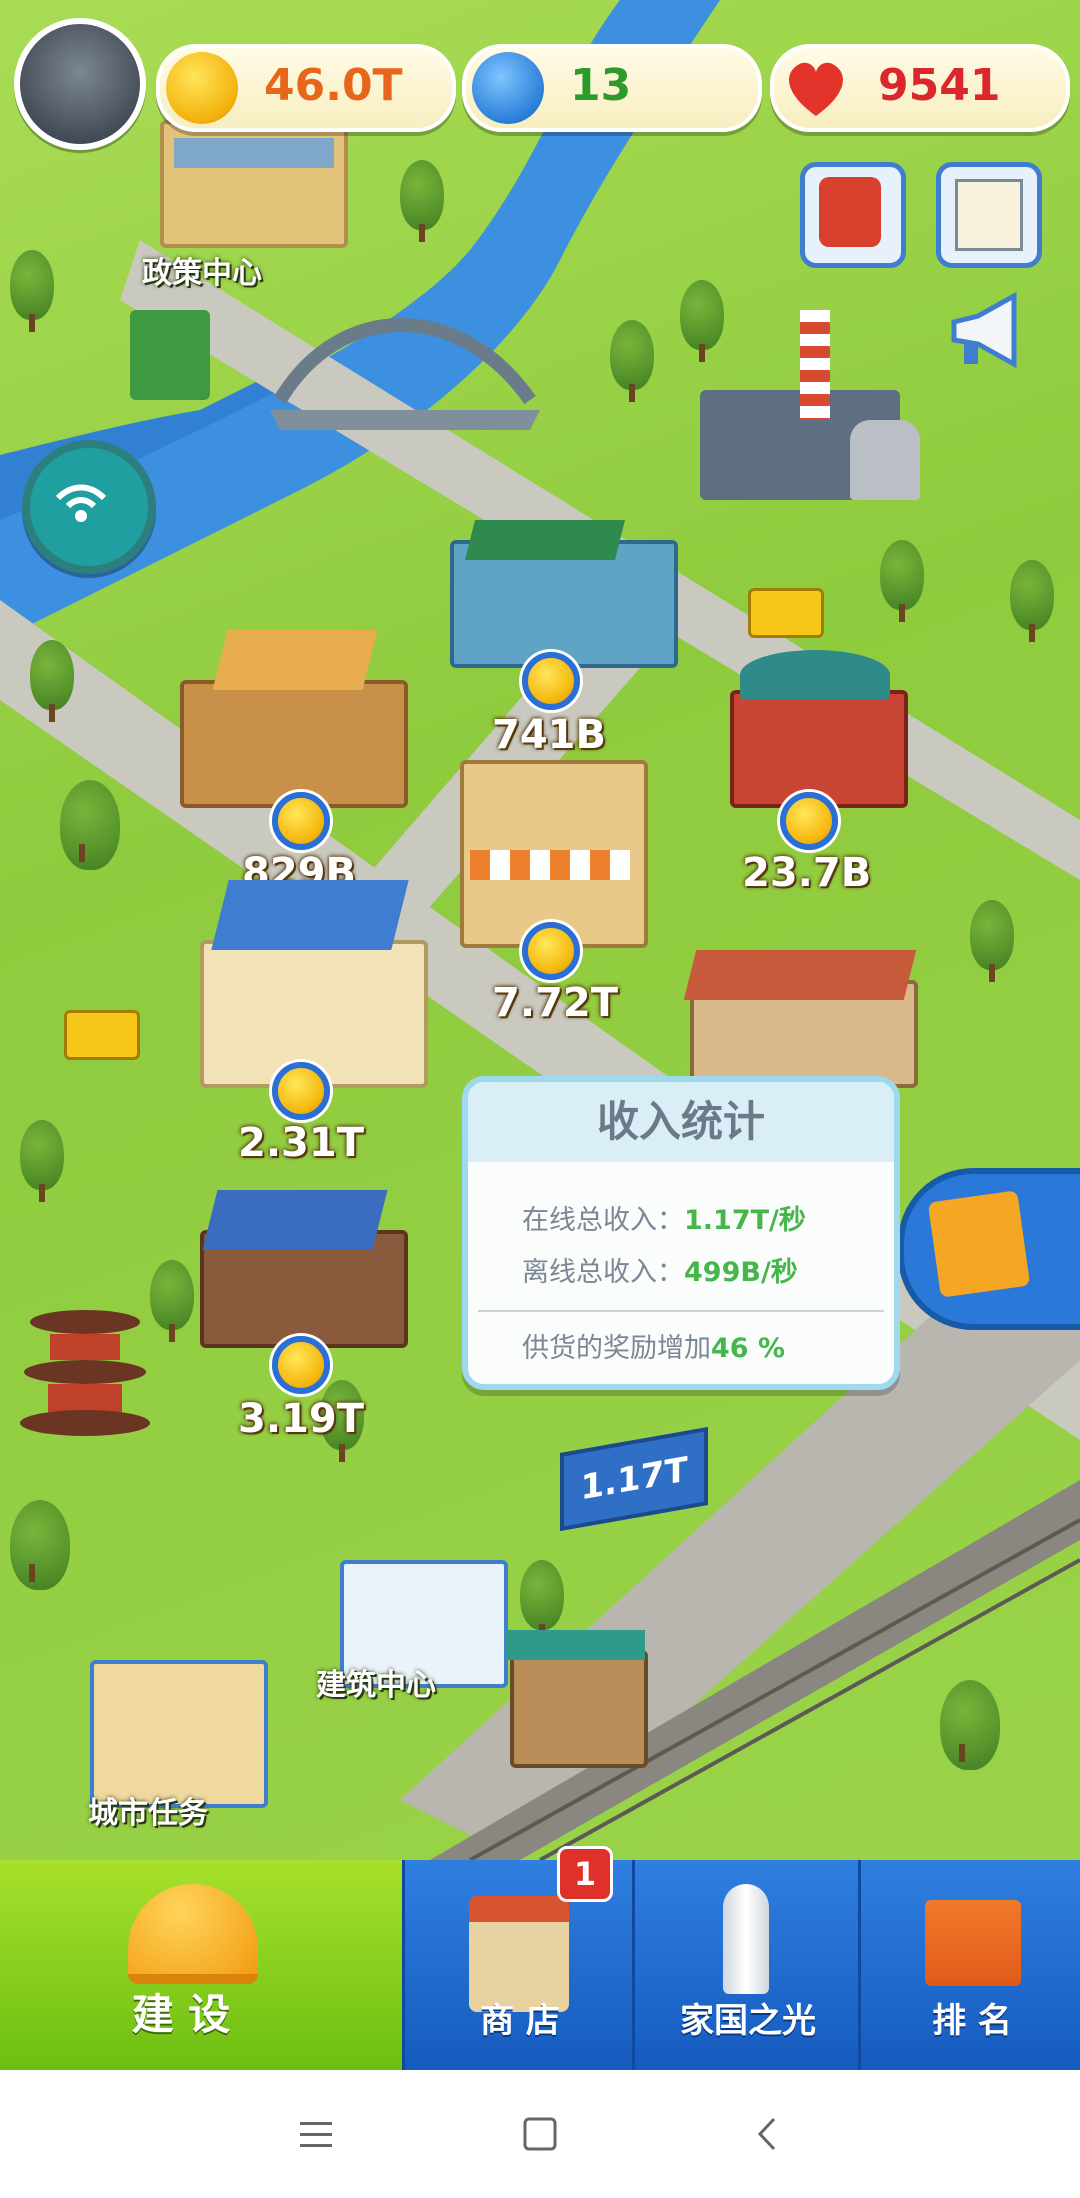 This screenshot has height=2198, width=1080. I want to click on income-label: 741B, so click(549, 735).